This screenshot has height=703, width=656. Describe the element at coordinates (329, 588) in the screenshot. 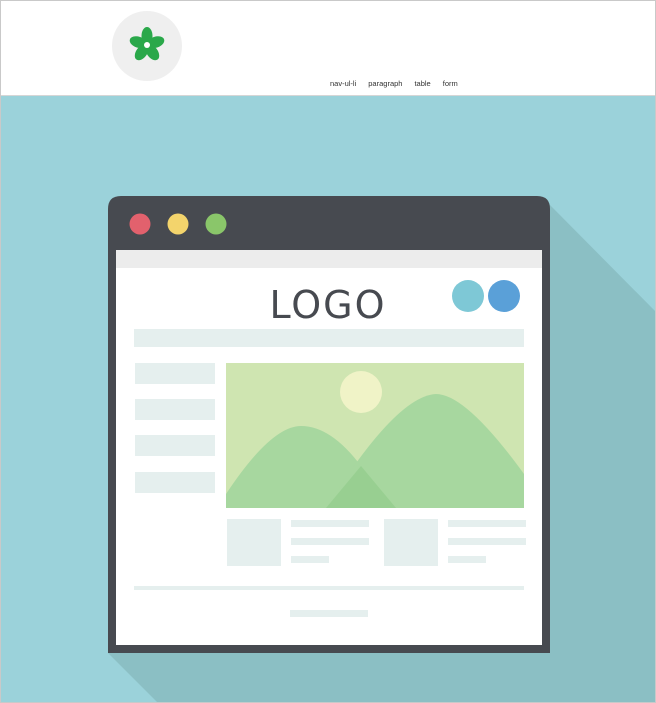

I see `placeholder-footer-divider` at that location.